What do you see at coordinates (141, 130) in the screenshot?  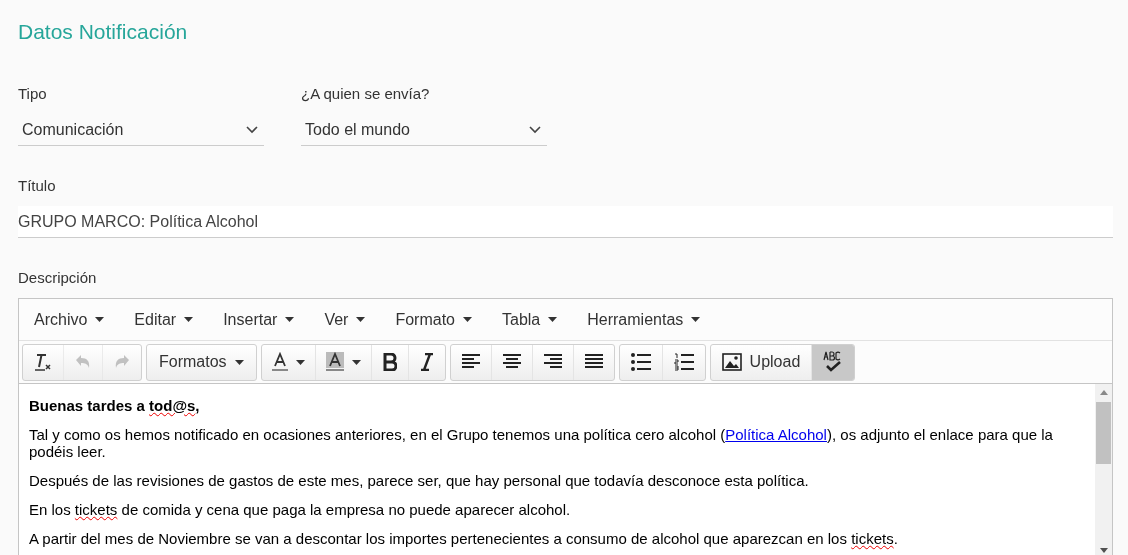 I see `select-field: Comunicación` at bounding box center [141, 130].